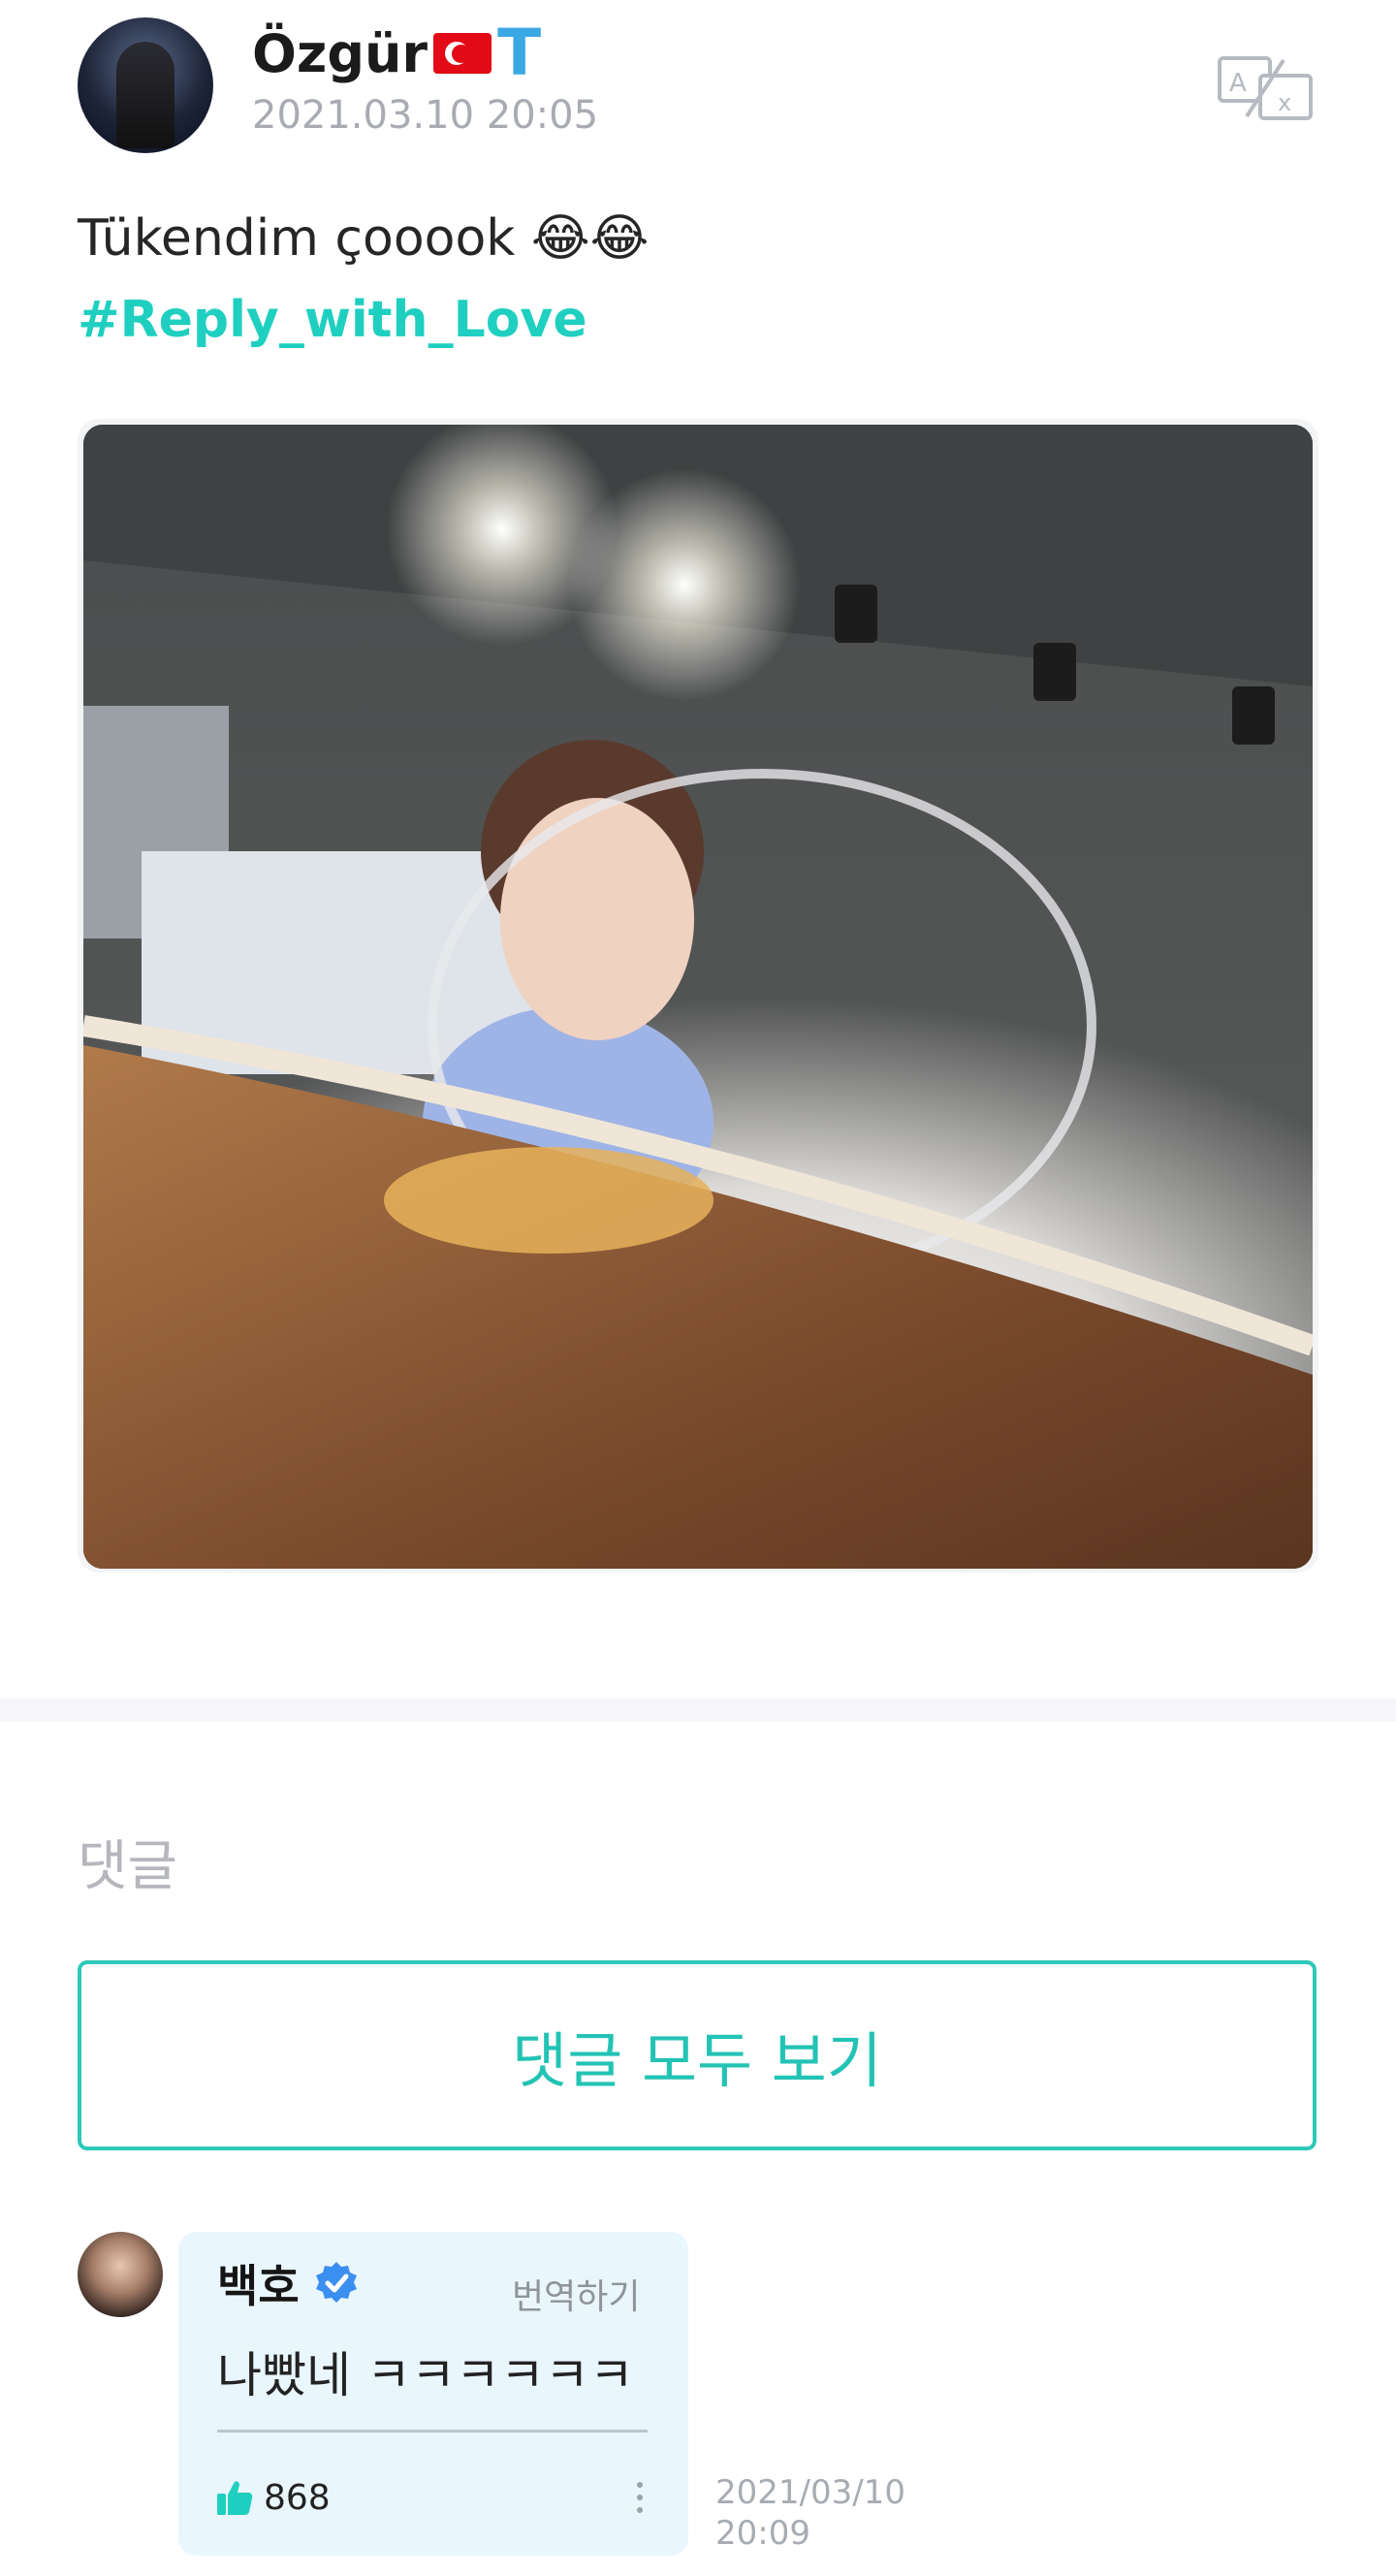  Describe the element at coordinates (340, 54) in the screenshot. I see `author-name-text: Özgür` at that location.